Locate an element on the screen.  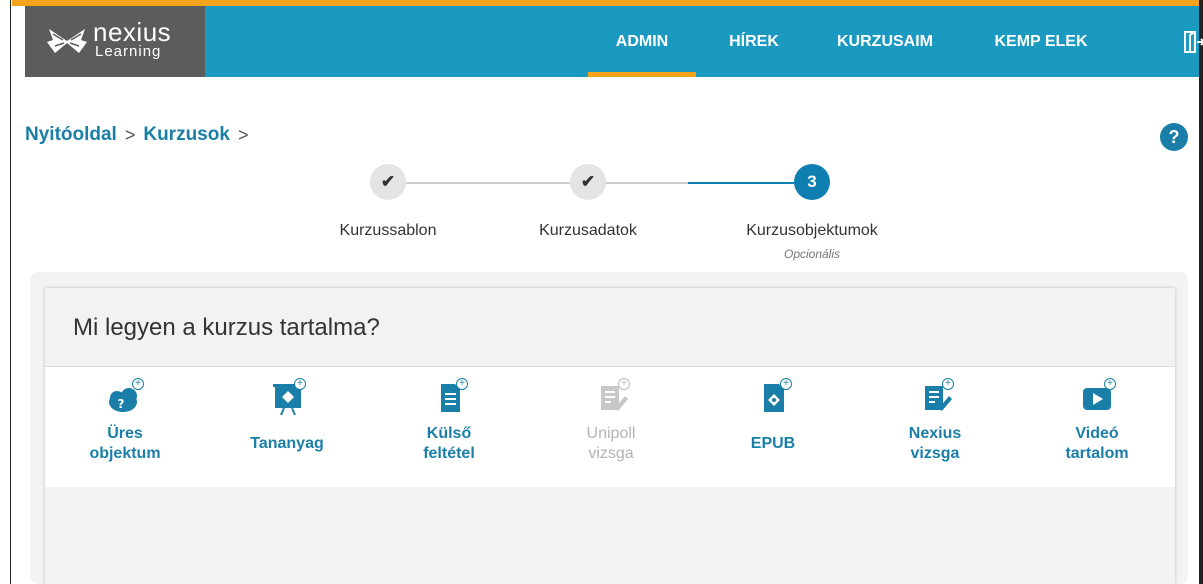
course-material-icon: + is located at coordinates (287, 398).